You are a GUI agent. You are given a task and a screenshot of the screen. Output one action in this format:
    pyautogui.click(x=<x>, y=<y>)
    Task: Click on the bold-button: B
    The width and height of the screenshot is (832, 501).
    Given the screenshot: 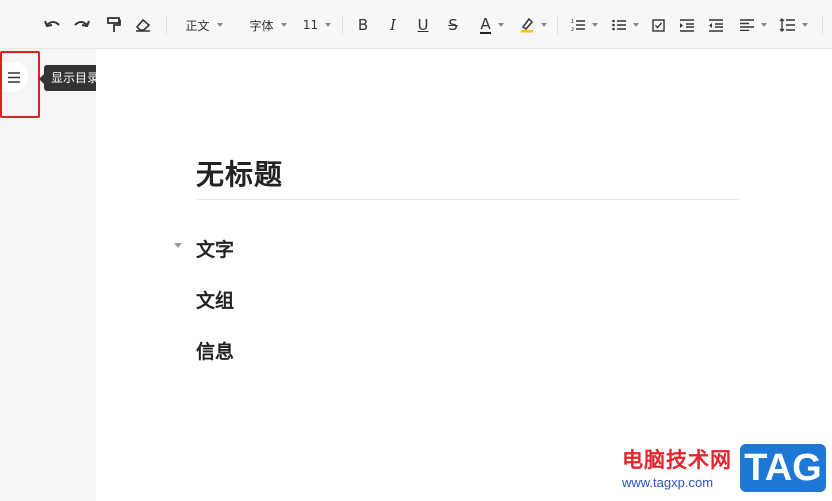 What is the action you would take?
    pyautogui.click(x=363, y=25)
    